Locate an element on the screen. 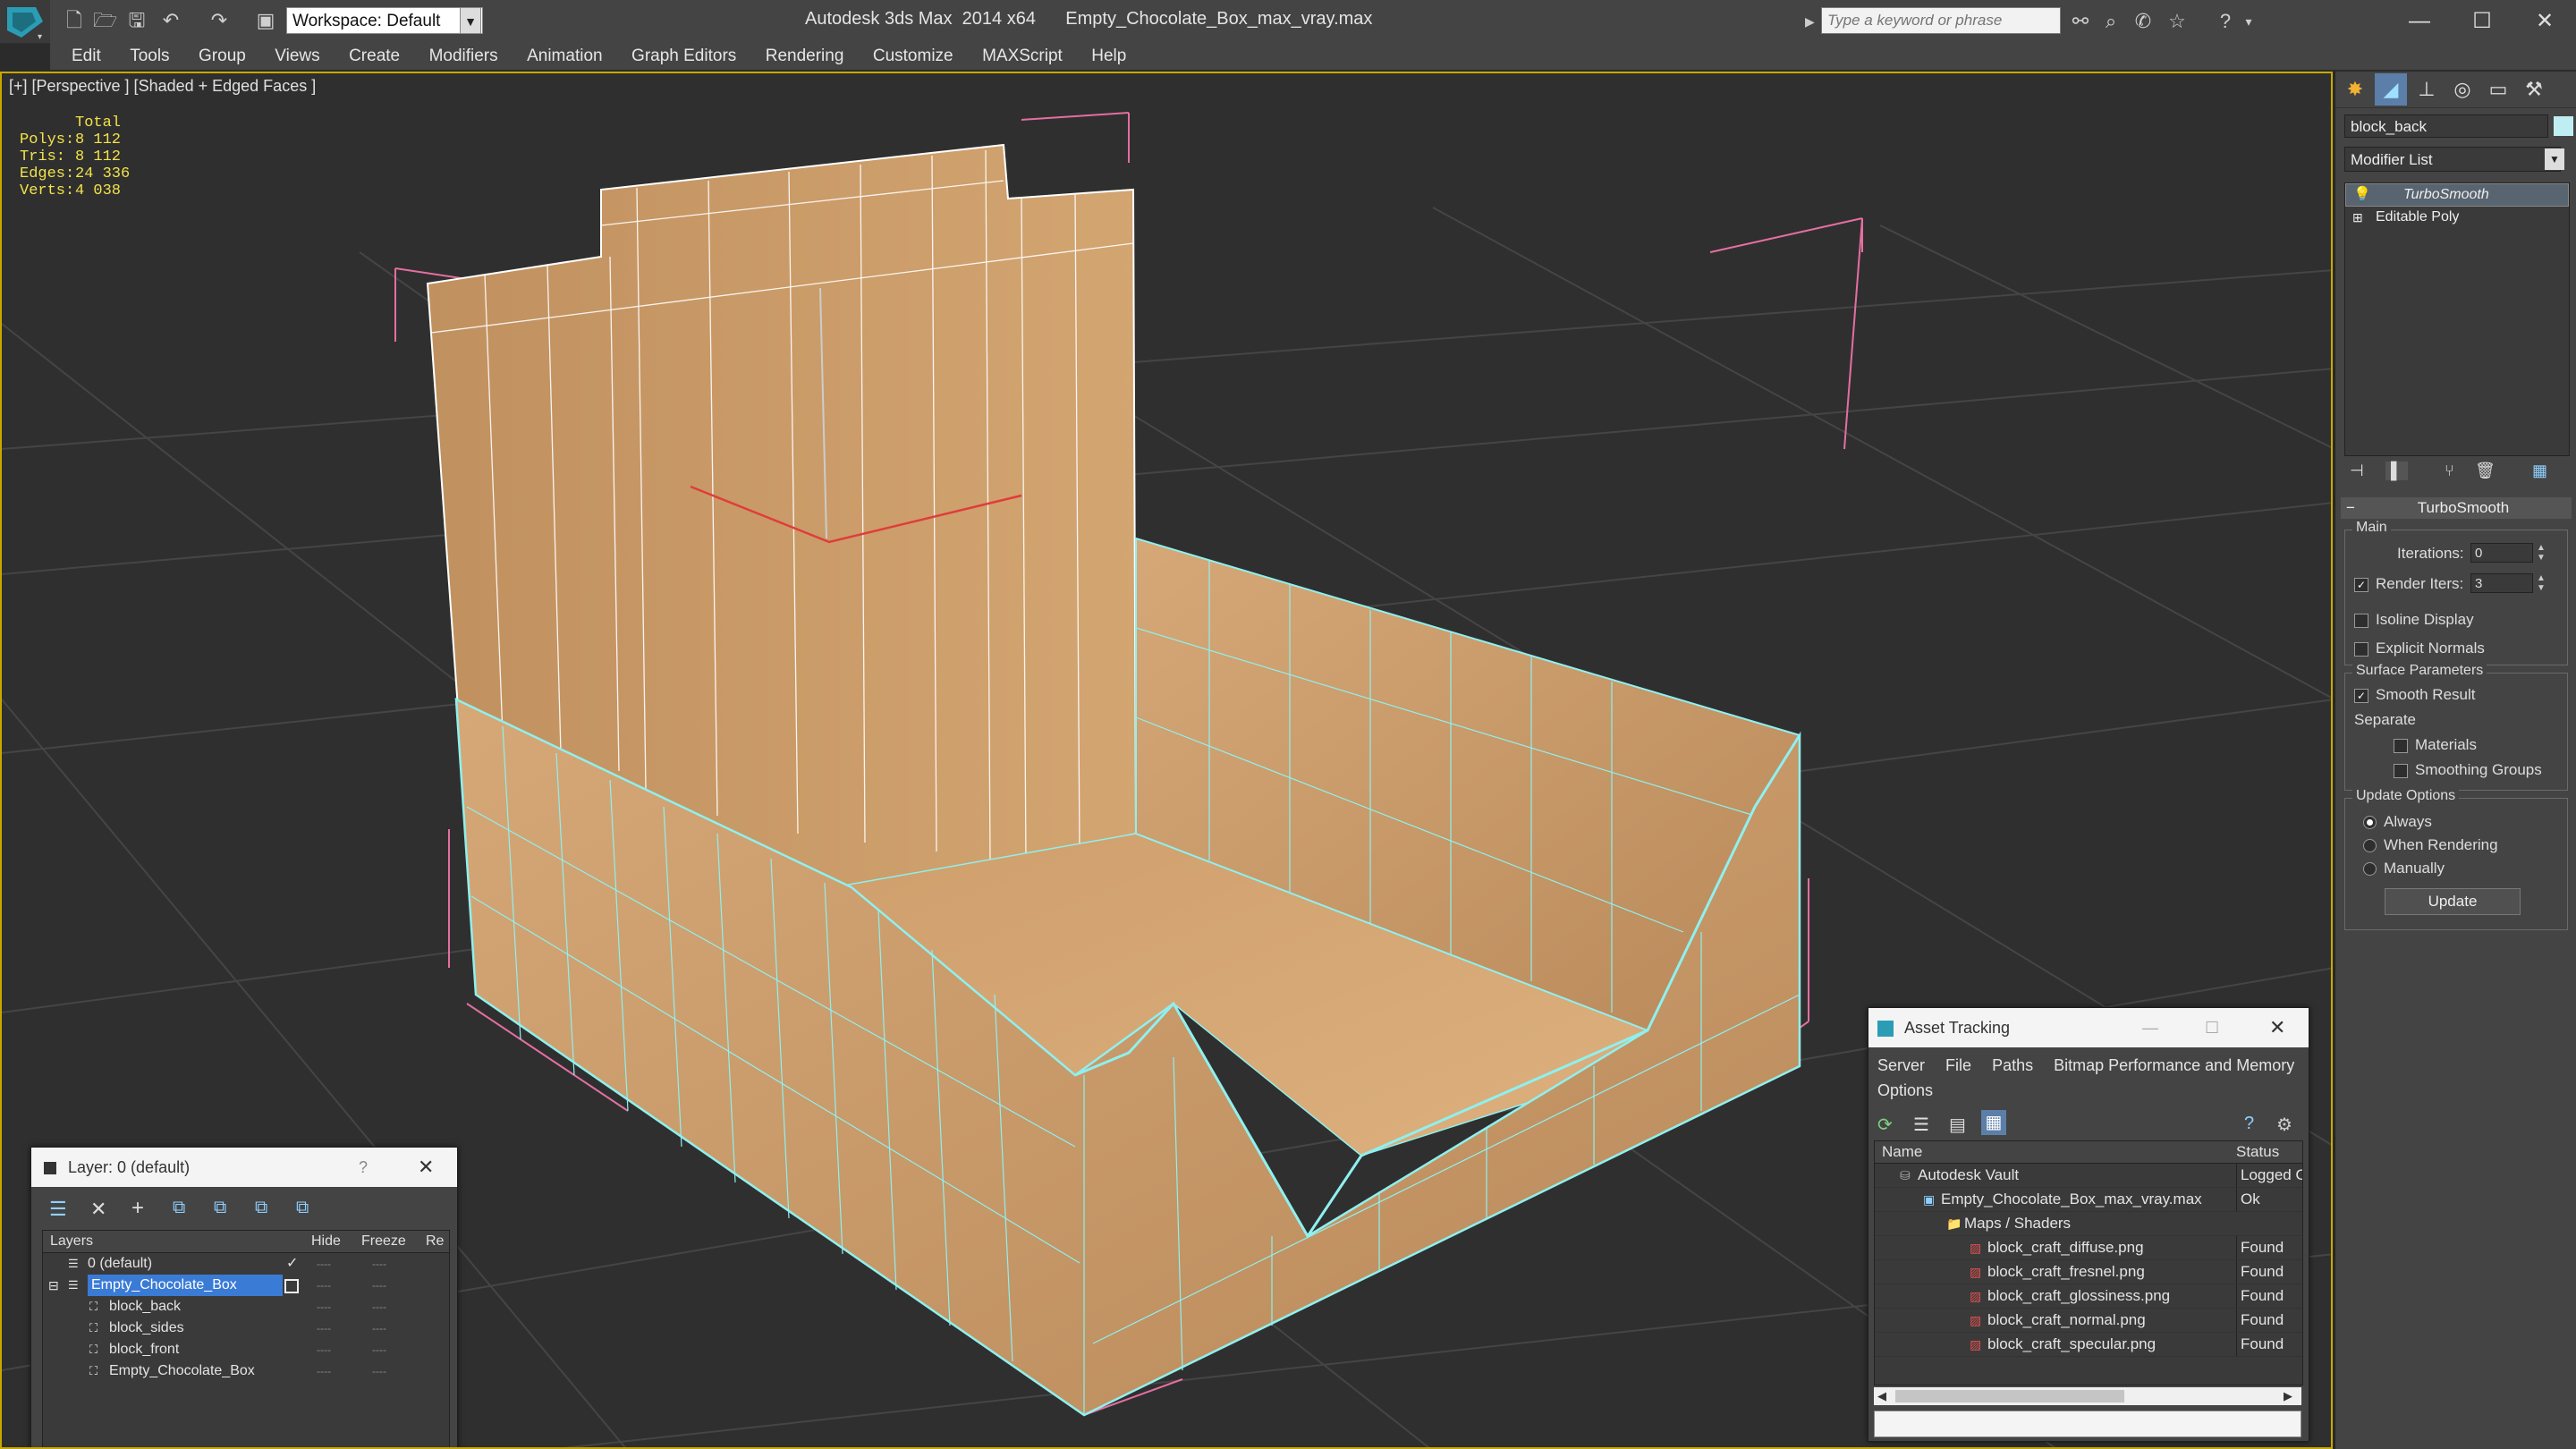 The image size is (2576, 1449). lightbulb-icon: 💡 is located at coordinates (2362, 195).